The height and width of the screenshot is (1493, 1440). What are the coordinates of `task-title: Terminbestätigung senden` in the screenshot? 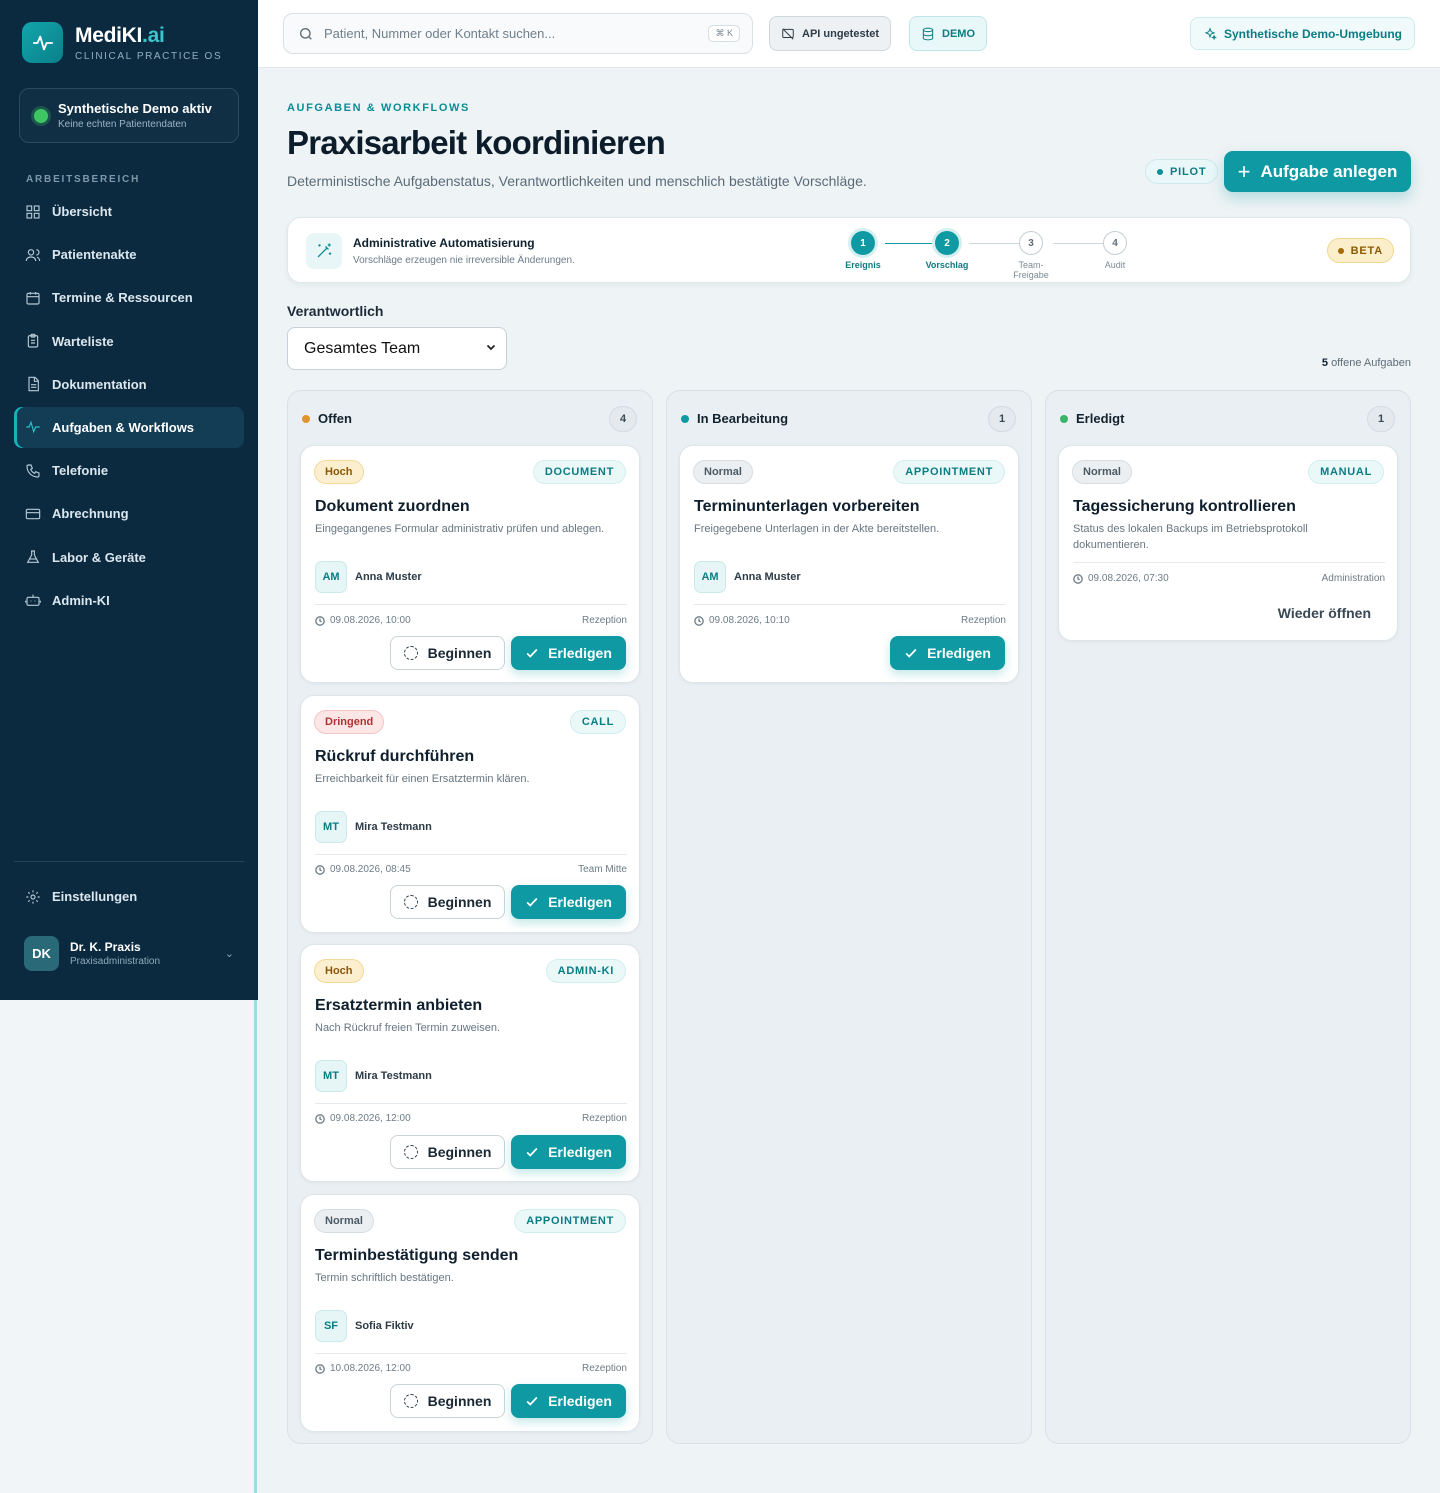 It's located at (417, 1255).